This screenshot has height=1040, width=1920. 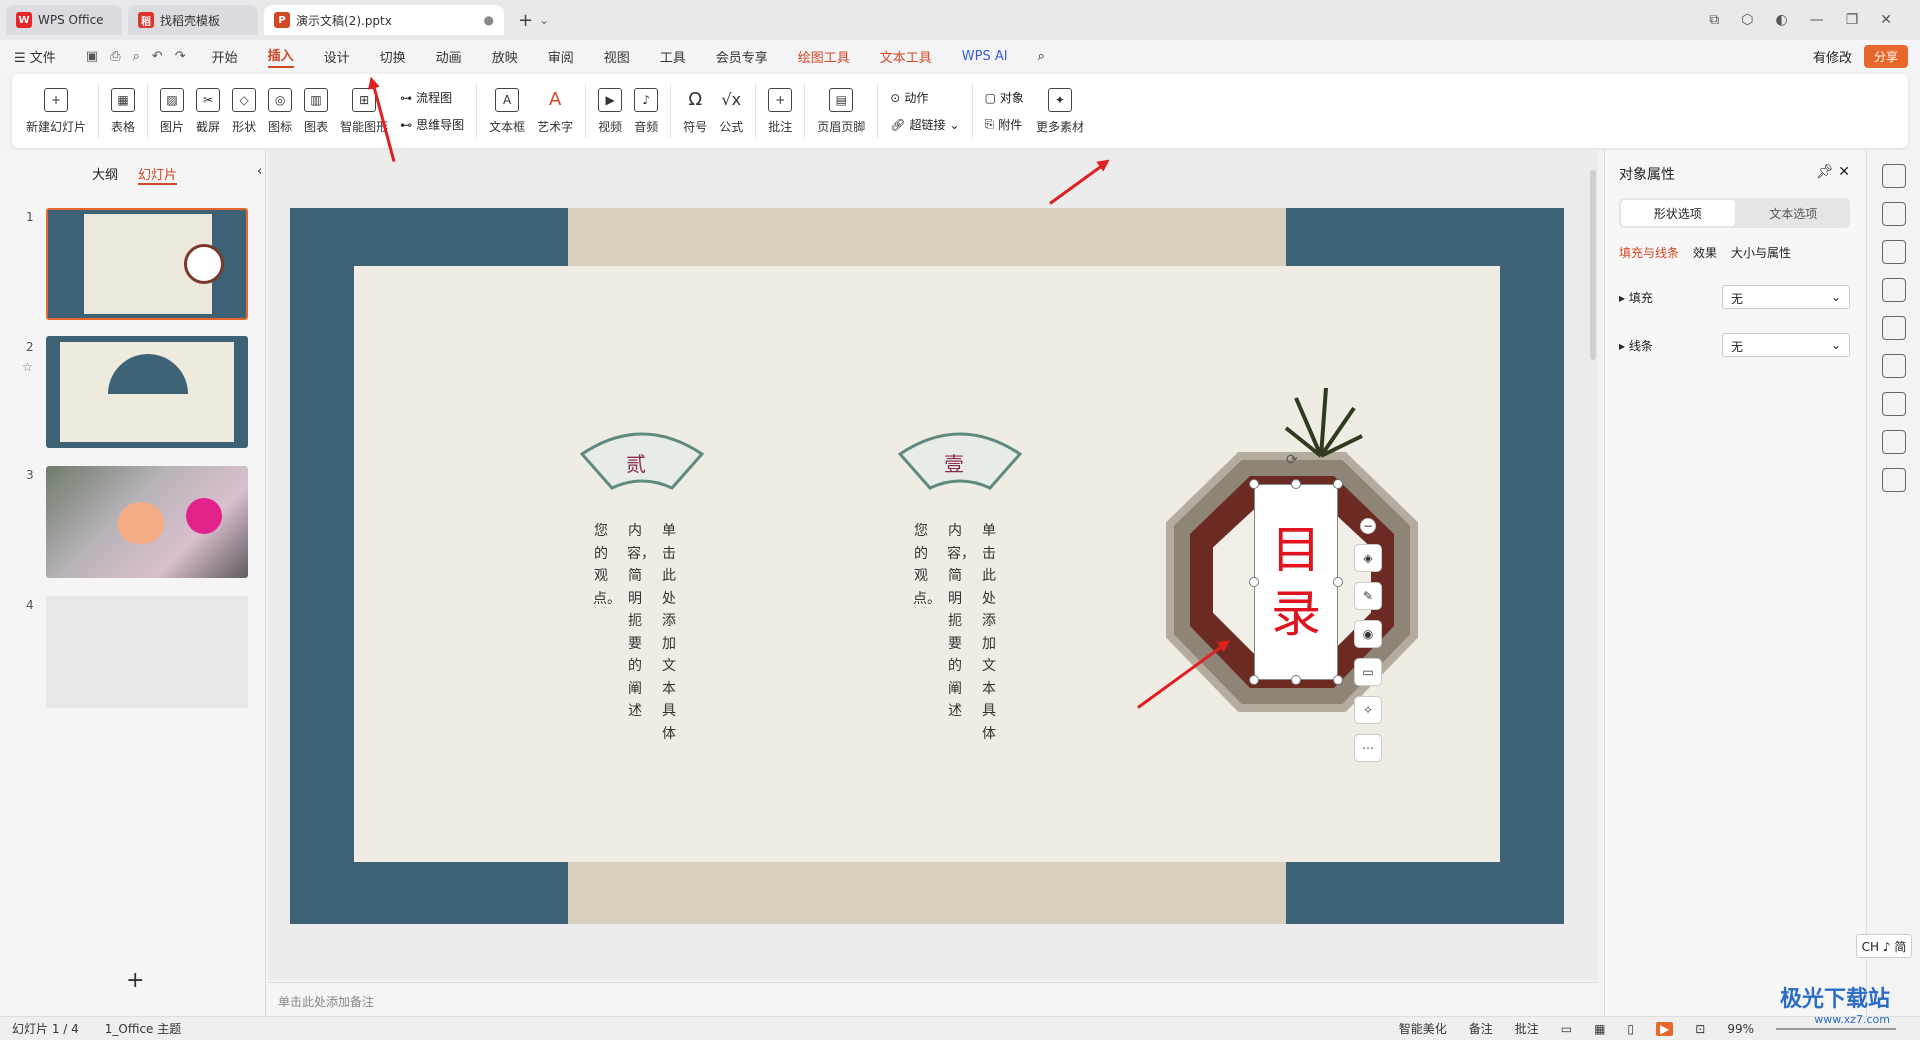 What do you see at coordinates (985, 56) in the screenshot?
I see `menu-wps-ai: WPS AI` at bounding box center [985, 56].